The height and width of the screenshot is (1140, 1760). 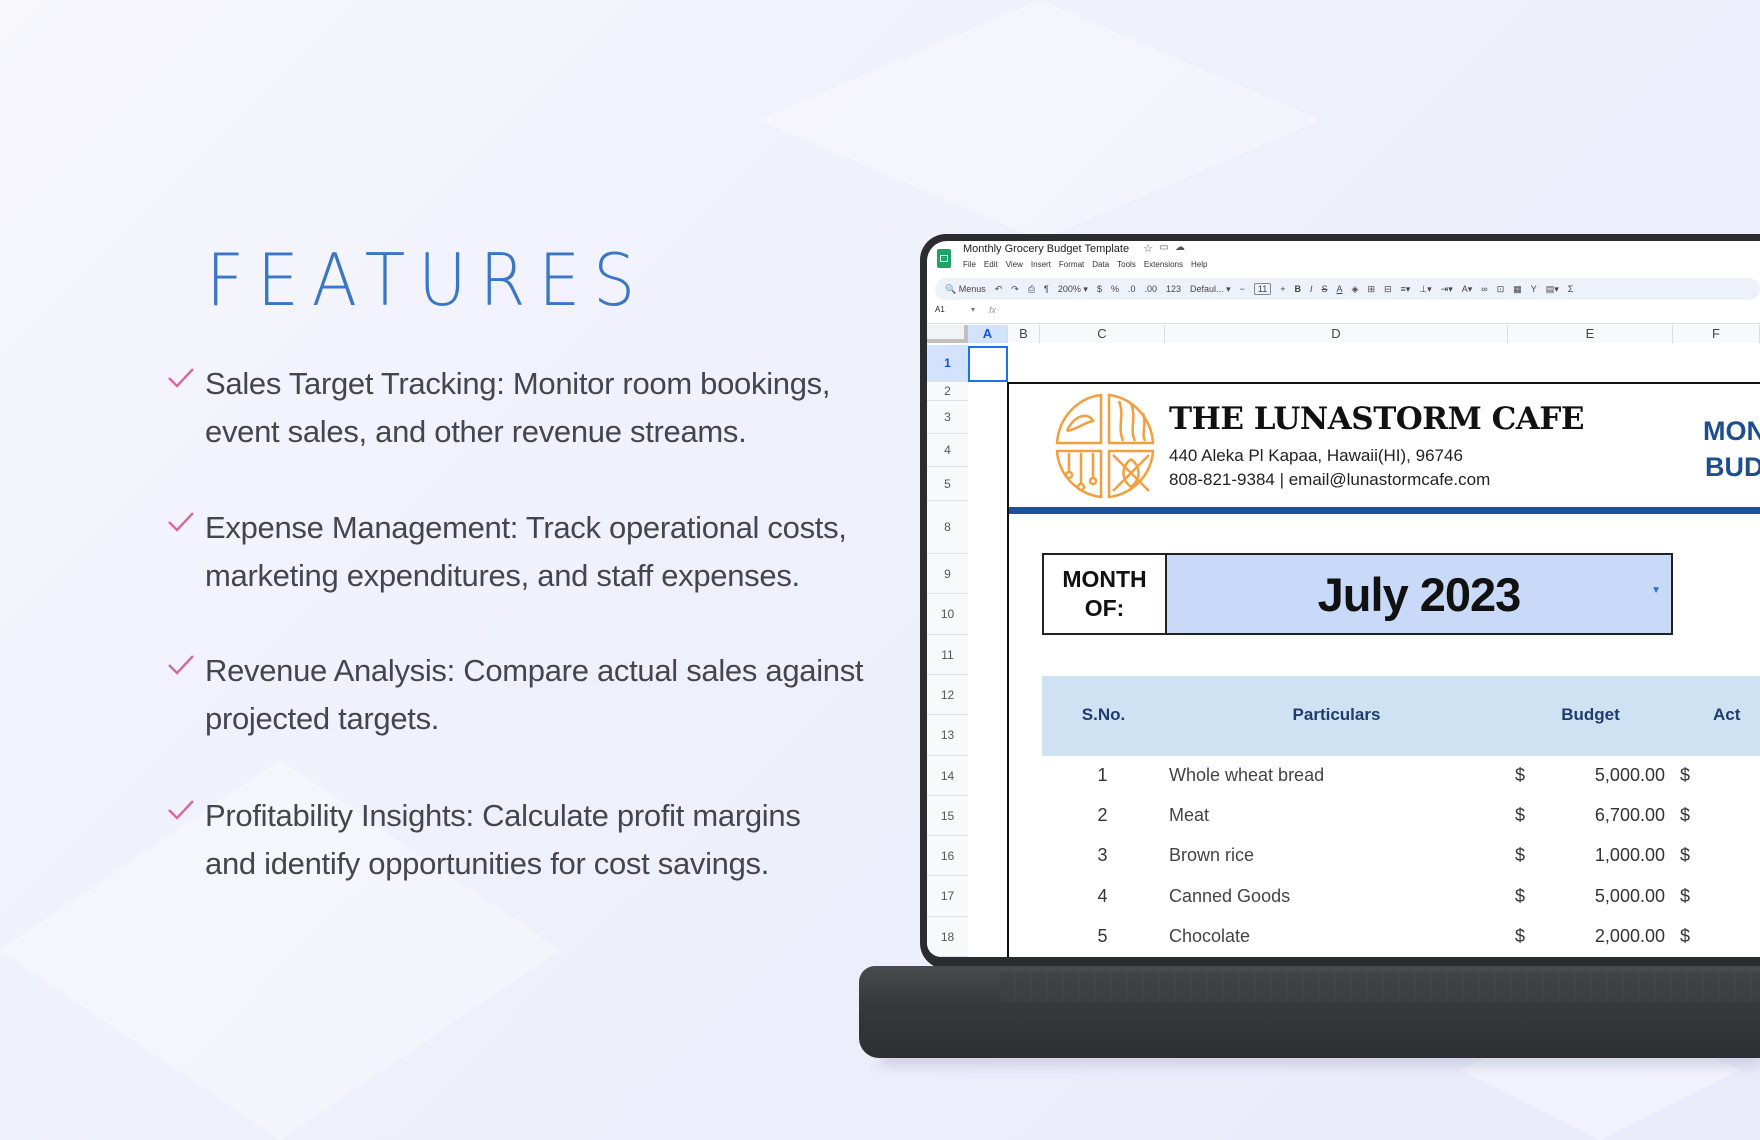 I want to click on document-heading-line1: MON, so click(x=1731, y=431).